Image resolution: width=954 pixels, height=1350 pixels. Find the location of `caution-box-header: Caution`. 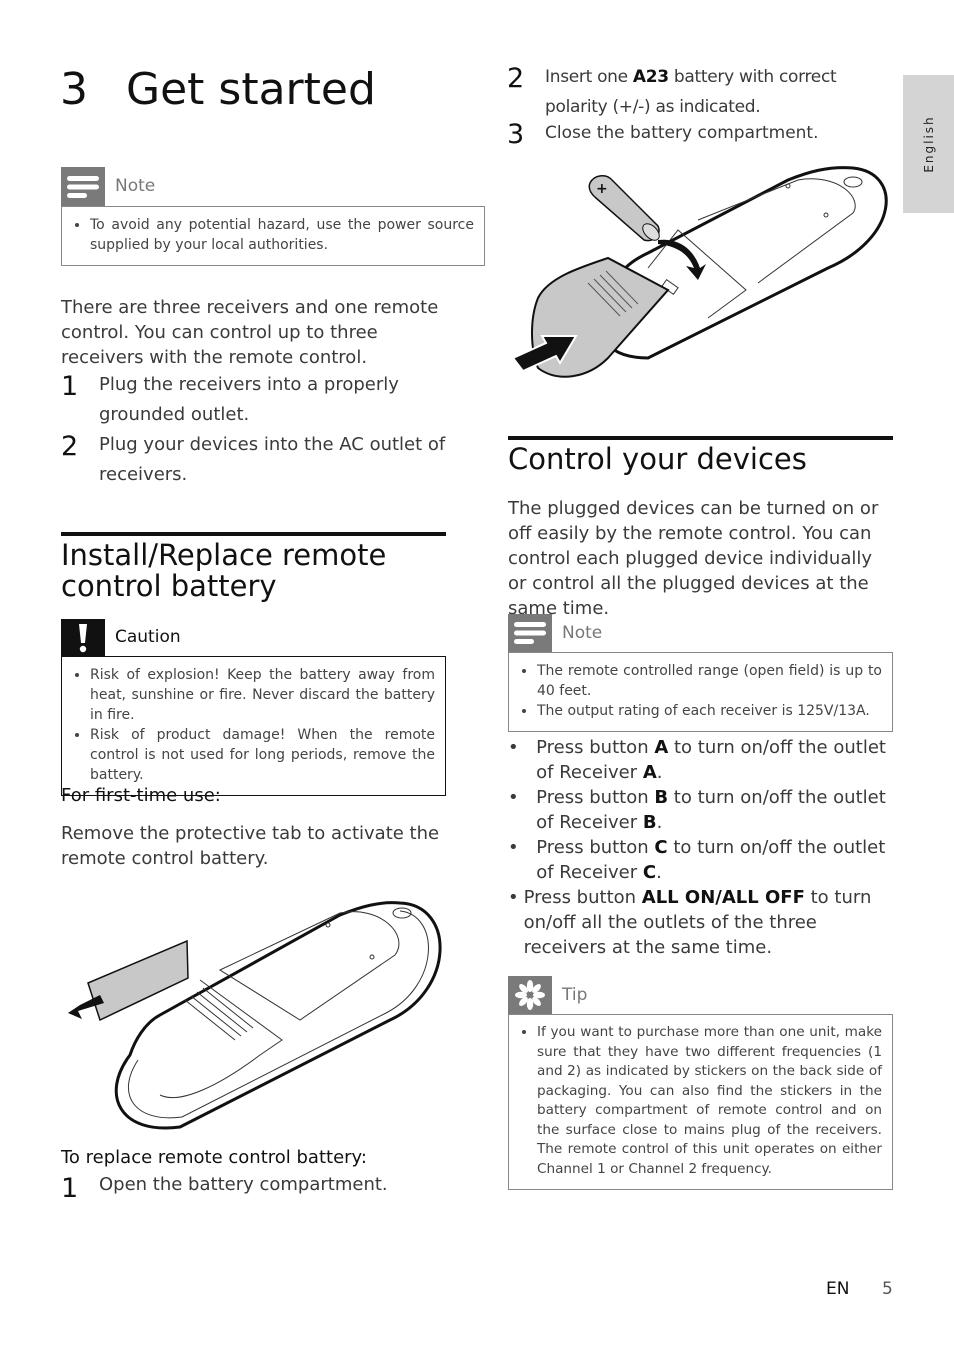

caution-box-header: Caution is located at coordinates (253, 637).